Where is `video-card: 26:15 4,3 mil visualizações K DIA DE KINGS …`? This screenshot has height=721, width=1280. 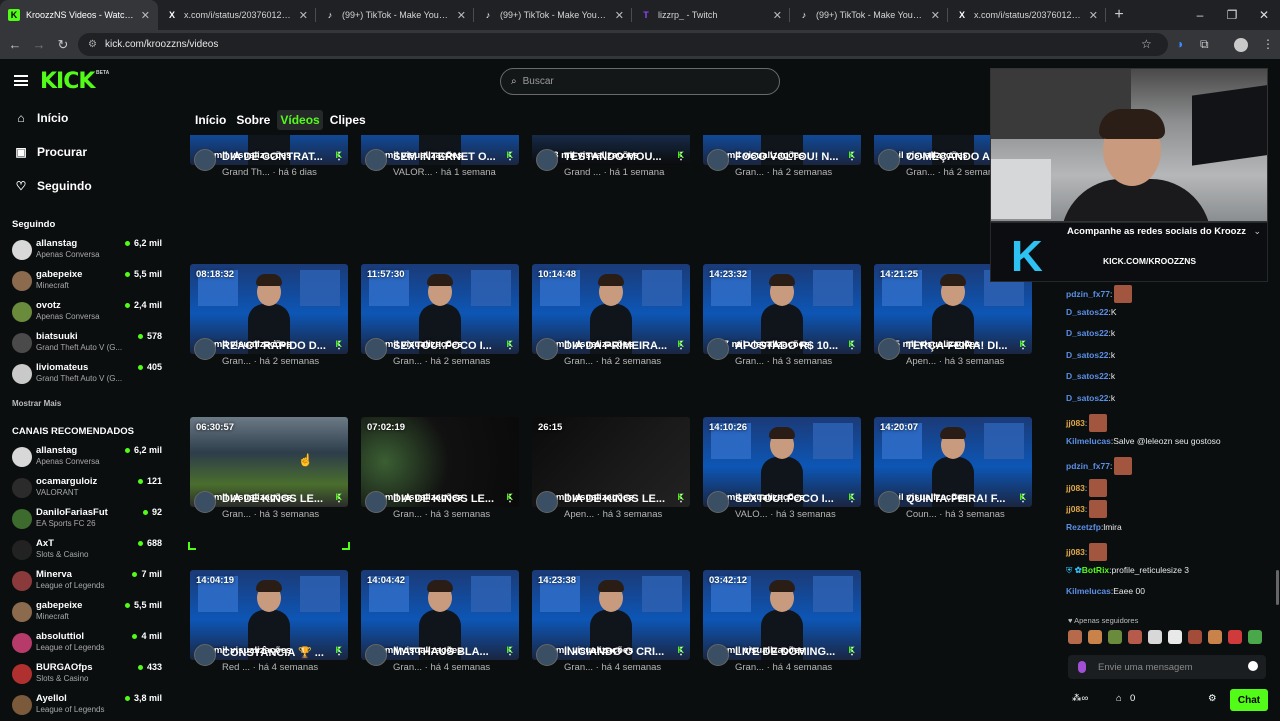
video-card: 26:15 4,3 mil visualizações K DIA DE KINGS … is located at coordinates (611, 487).